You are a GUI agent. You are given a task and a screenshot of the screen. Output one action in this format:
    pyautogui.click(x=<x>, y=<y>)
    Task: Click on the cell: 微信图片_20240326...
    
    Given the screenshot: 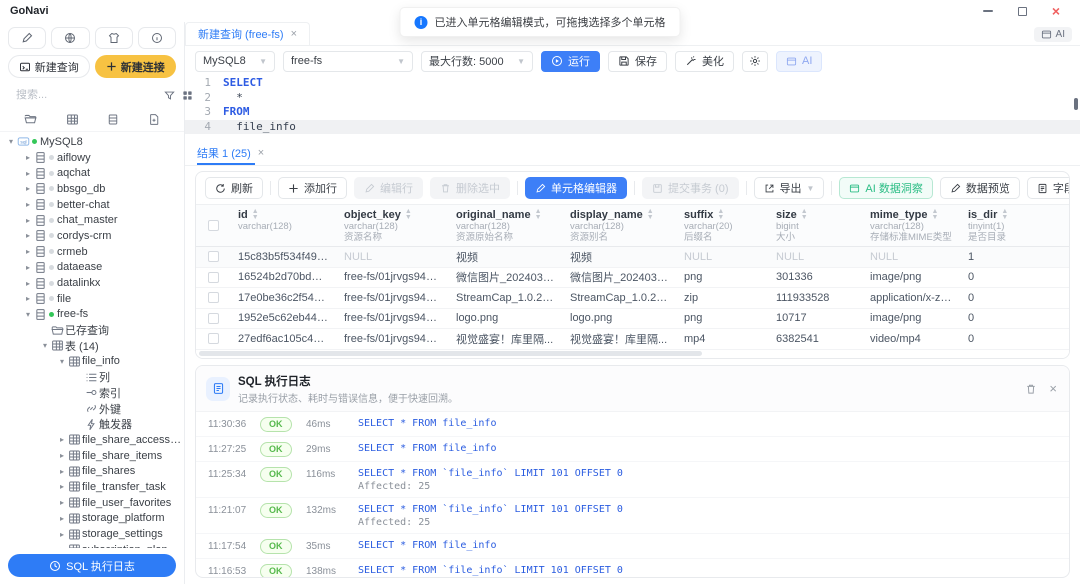 What is the action you would take?
    pyautogui.click(x=619, y=277)
    